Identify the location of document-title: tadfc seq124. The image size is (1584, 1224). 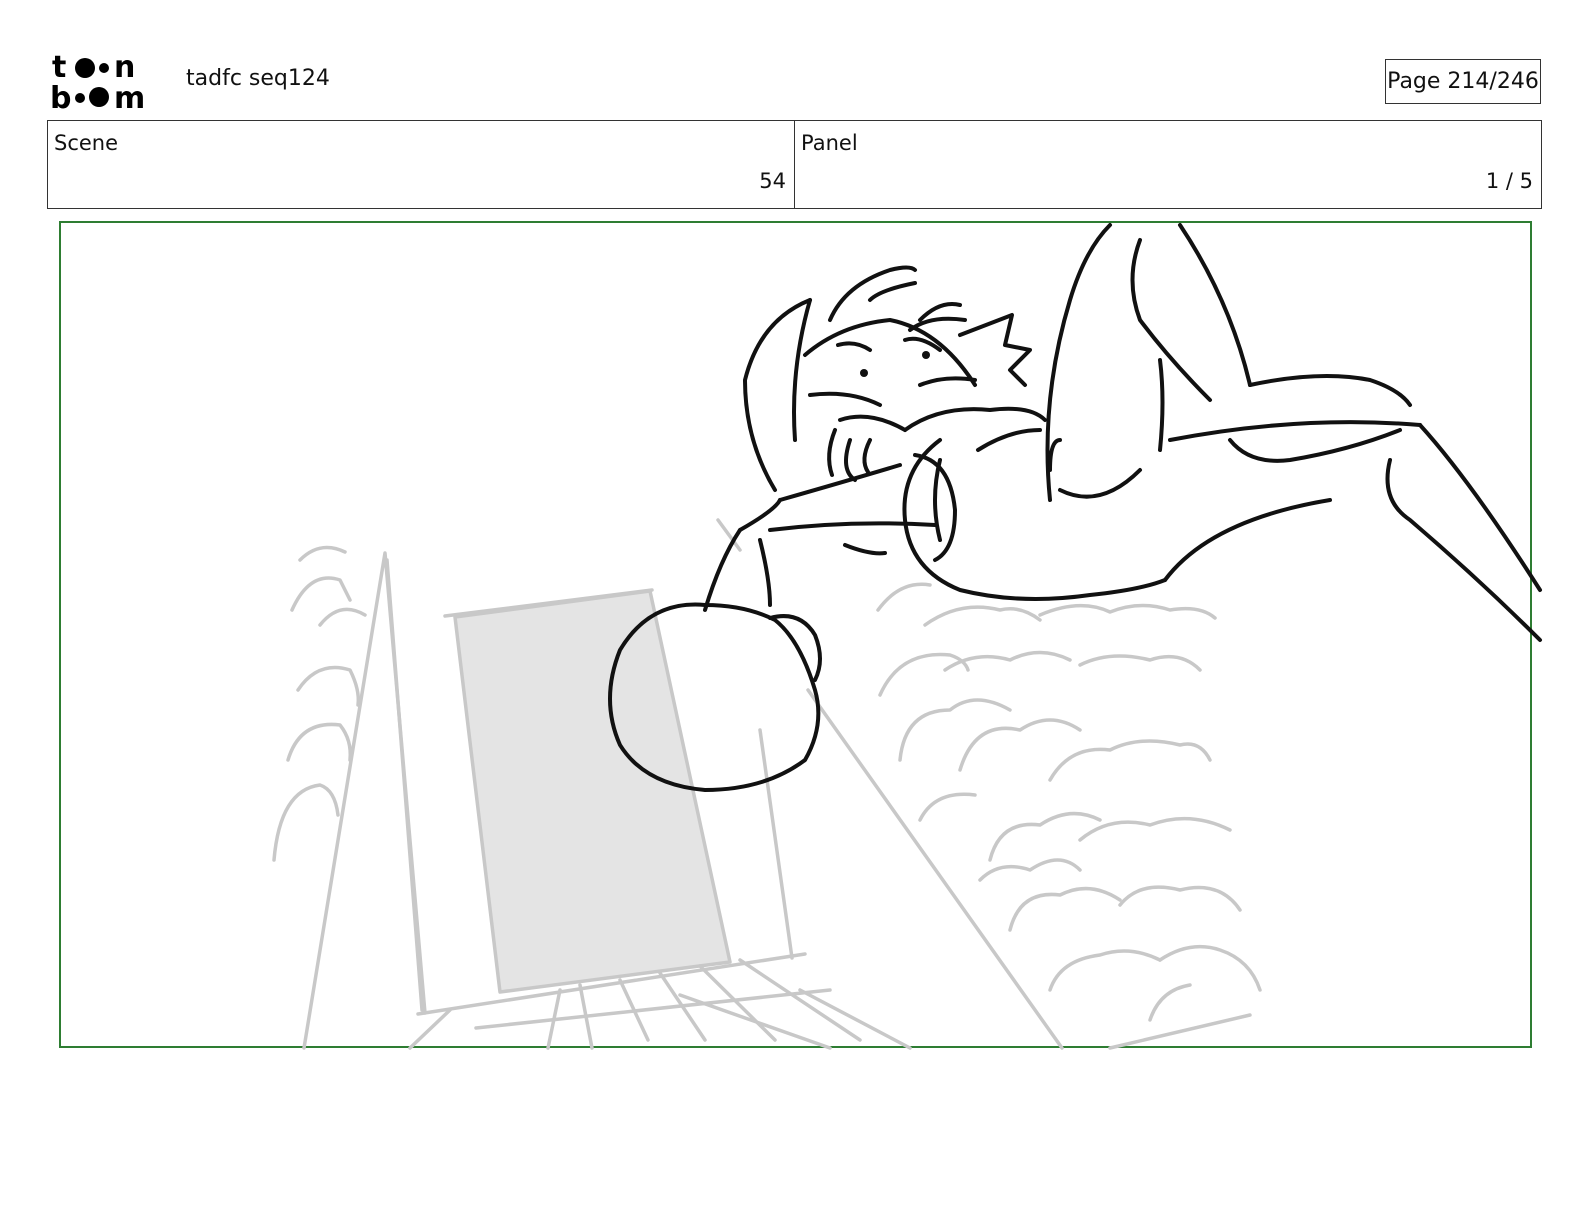
(258, 78).